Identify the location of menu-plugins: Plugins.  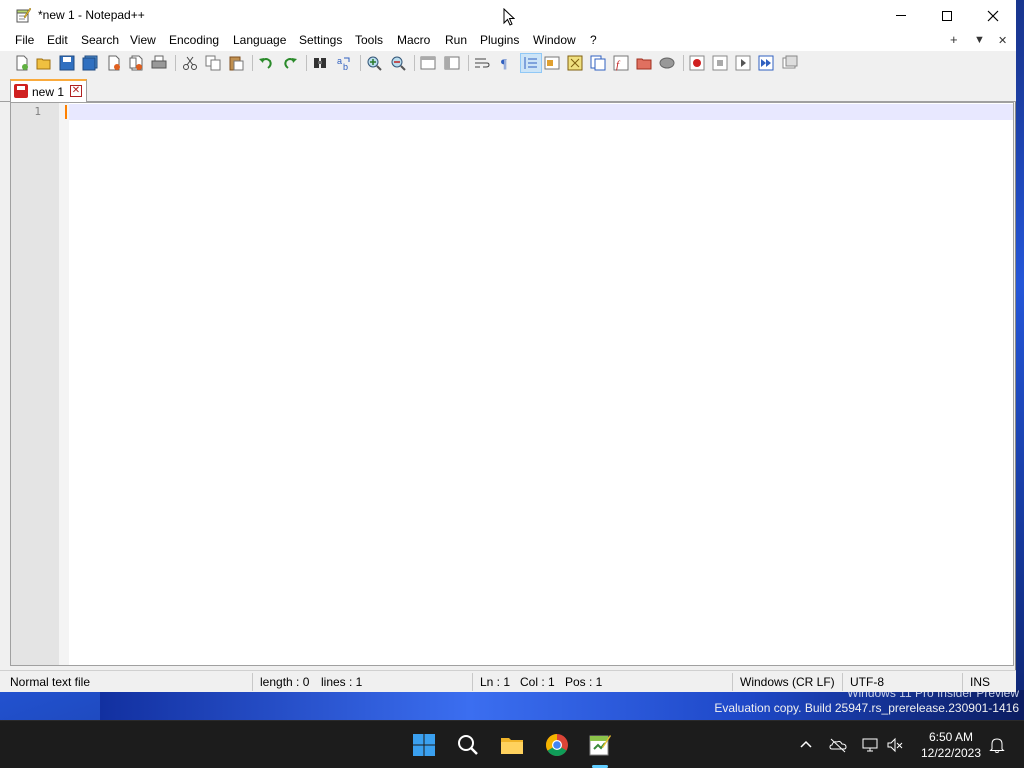
(499, 40).